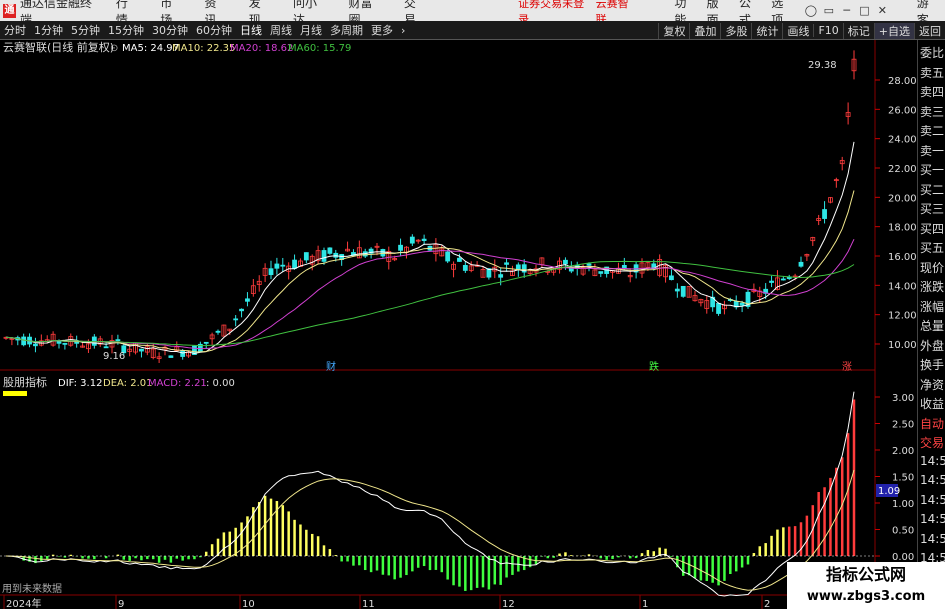 The width and height of the screenshot is (945, 609). Describe the element at coordinates (932, 267) in the screenshot. I see `quote-field-label: 现价` at that location.